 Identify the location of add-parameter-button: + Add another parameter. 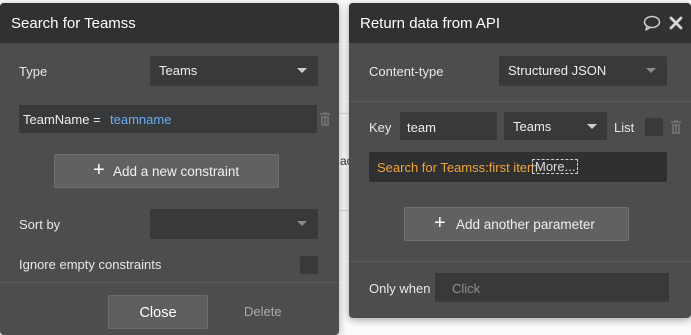
(516, 224).